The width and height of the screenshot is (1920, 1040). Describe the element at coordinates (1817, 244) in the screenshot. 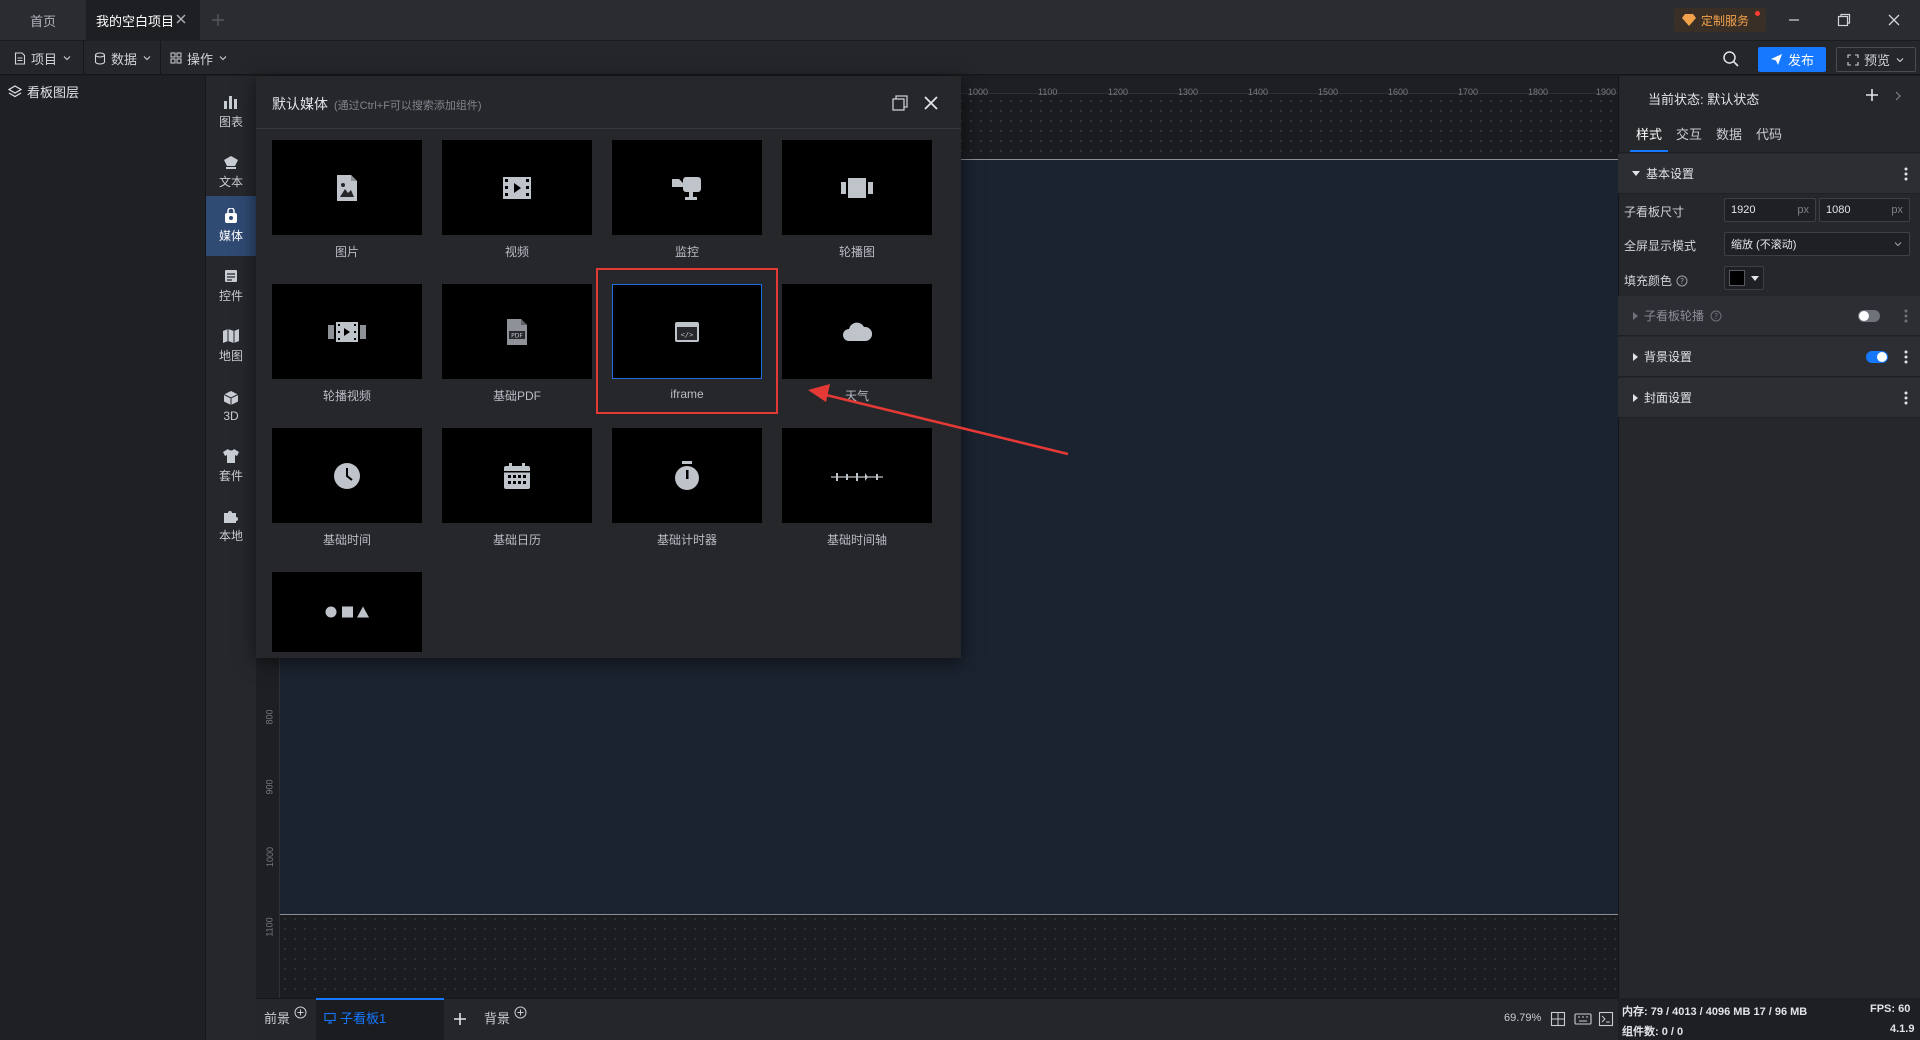

I see `fullscreen-mode-select: 缩放 (不滚动)` at that location.